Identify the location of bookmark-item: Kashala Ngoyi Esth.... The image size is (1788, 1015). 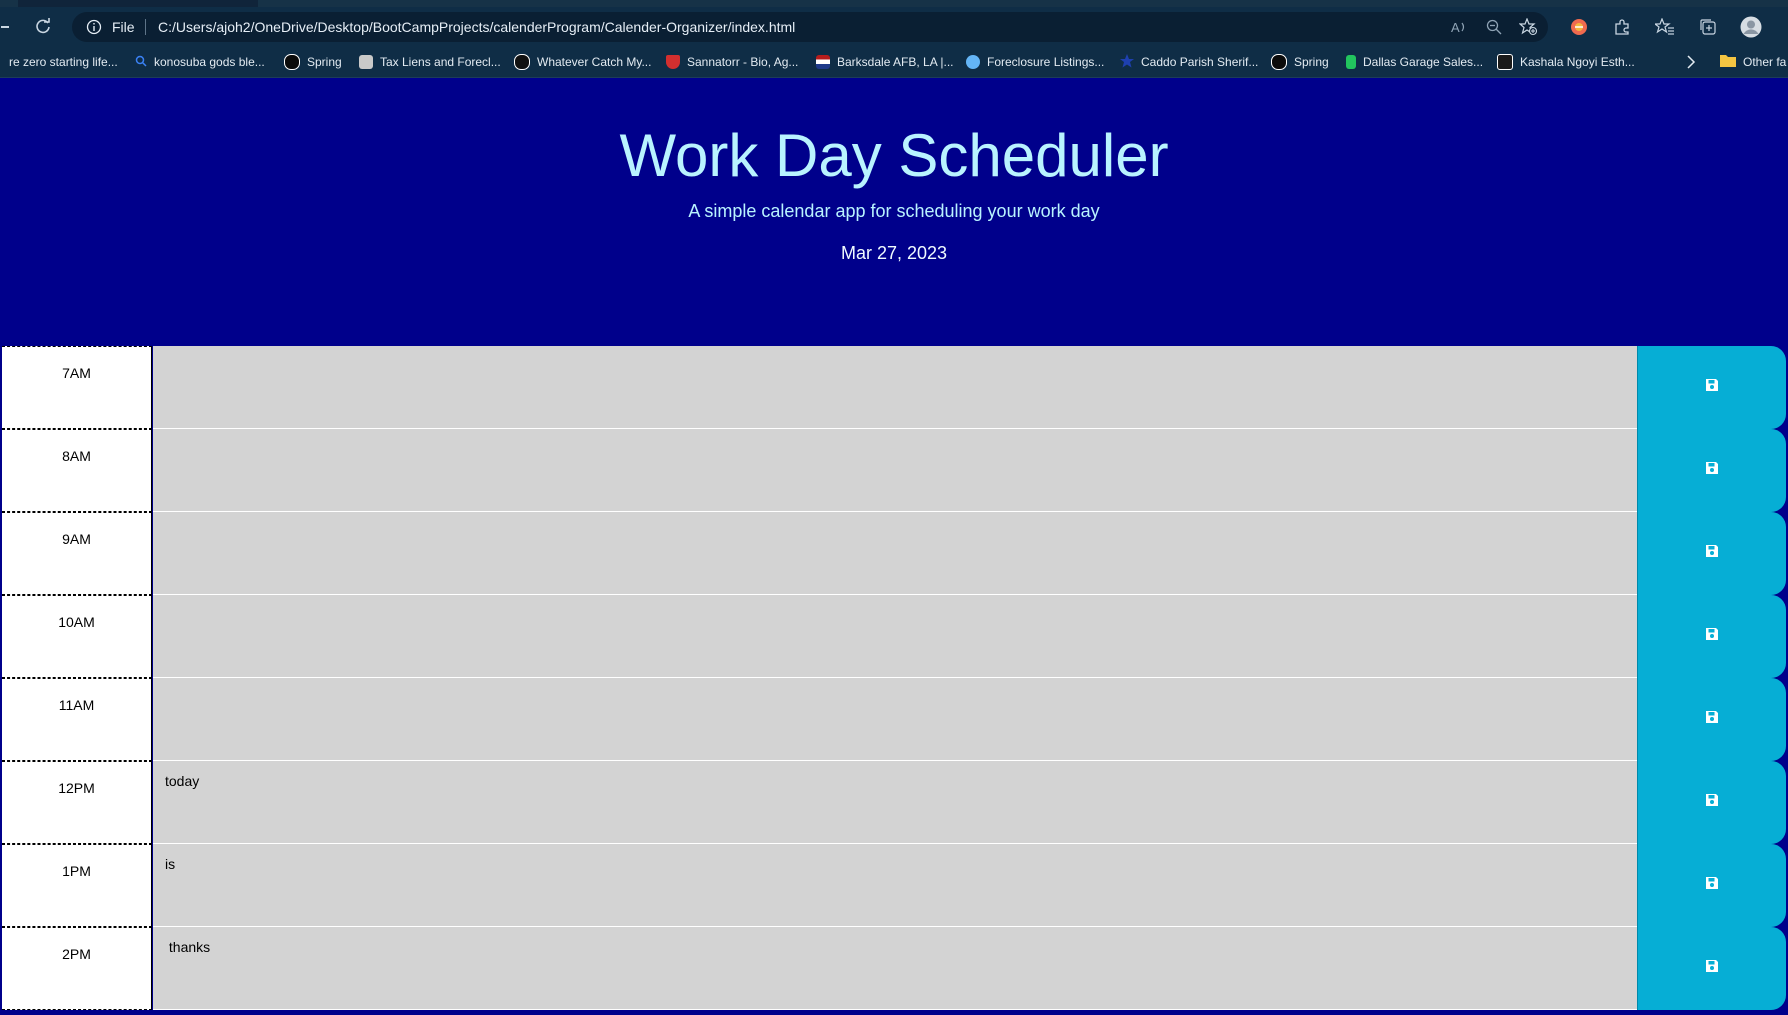
(1566, 62).